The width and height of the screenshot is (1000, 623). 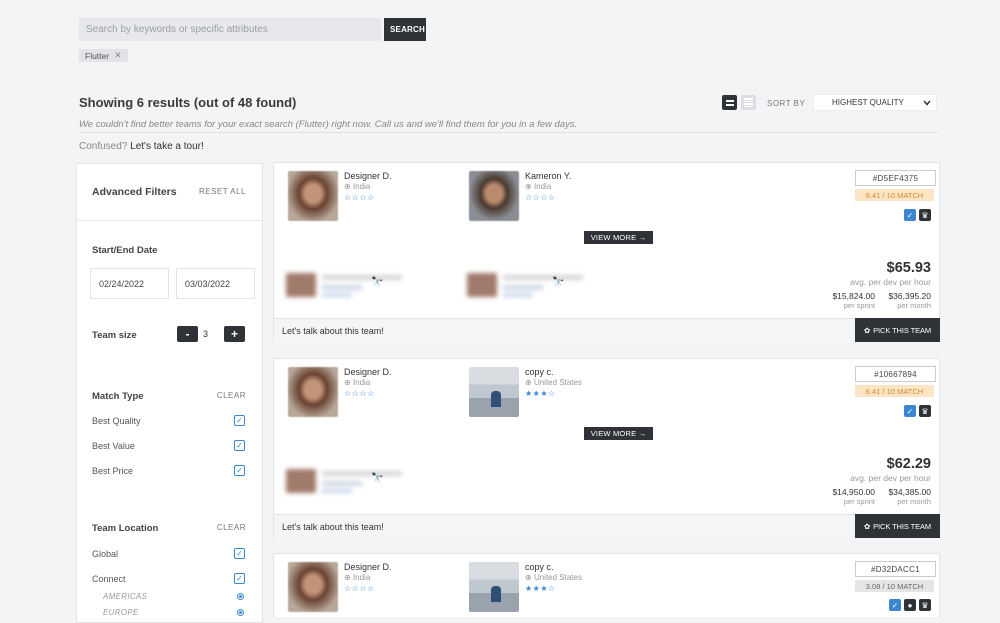 I want to click on start-date-input: 02/24/2022, so click(x=129, y=283).